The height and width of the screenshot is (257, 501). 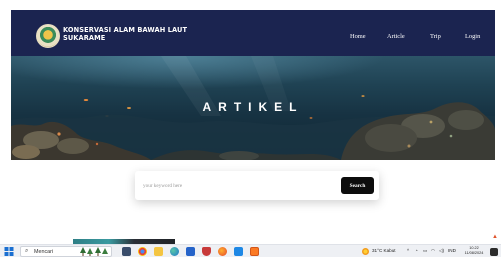 I want to click on clock: 10.22 11/08/2024, so click(x=474, y=251).